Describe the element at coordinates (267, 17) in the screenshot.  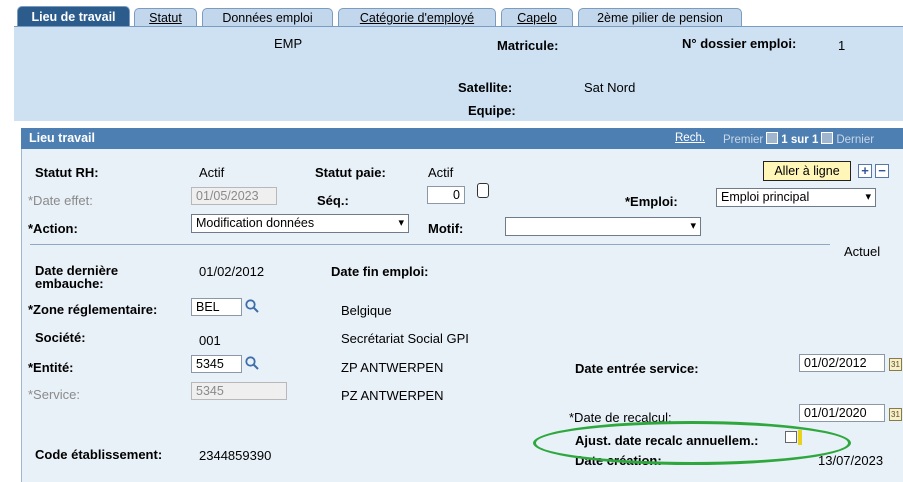
I see `tab-donnees-emploi: Données emploi` at that location.